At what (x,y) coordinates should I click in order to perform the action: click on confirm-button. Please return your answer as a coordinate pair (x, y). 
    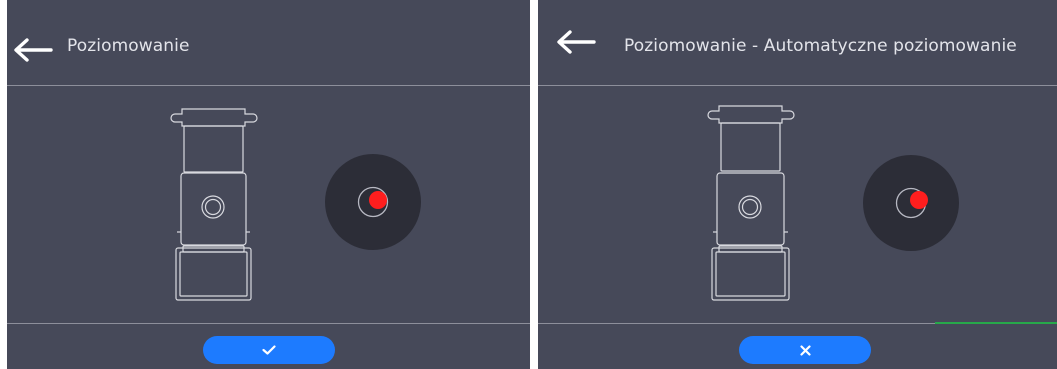
    Looking at the image, I should click on (269, 350).